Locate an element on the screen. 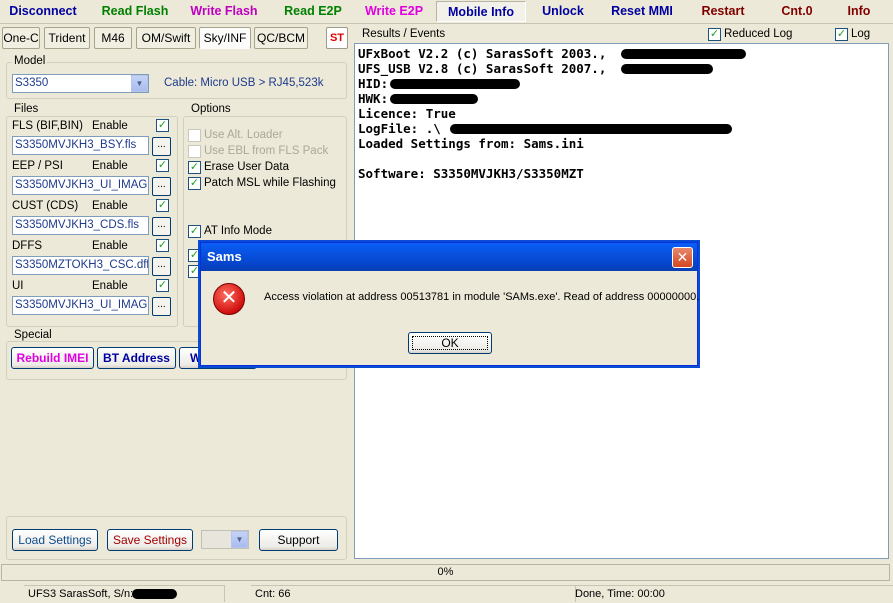 The width and height of the screenshot is (893, 603). status-counter: Cnt: 66 is located at coordinates (413, 593).